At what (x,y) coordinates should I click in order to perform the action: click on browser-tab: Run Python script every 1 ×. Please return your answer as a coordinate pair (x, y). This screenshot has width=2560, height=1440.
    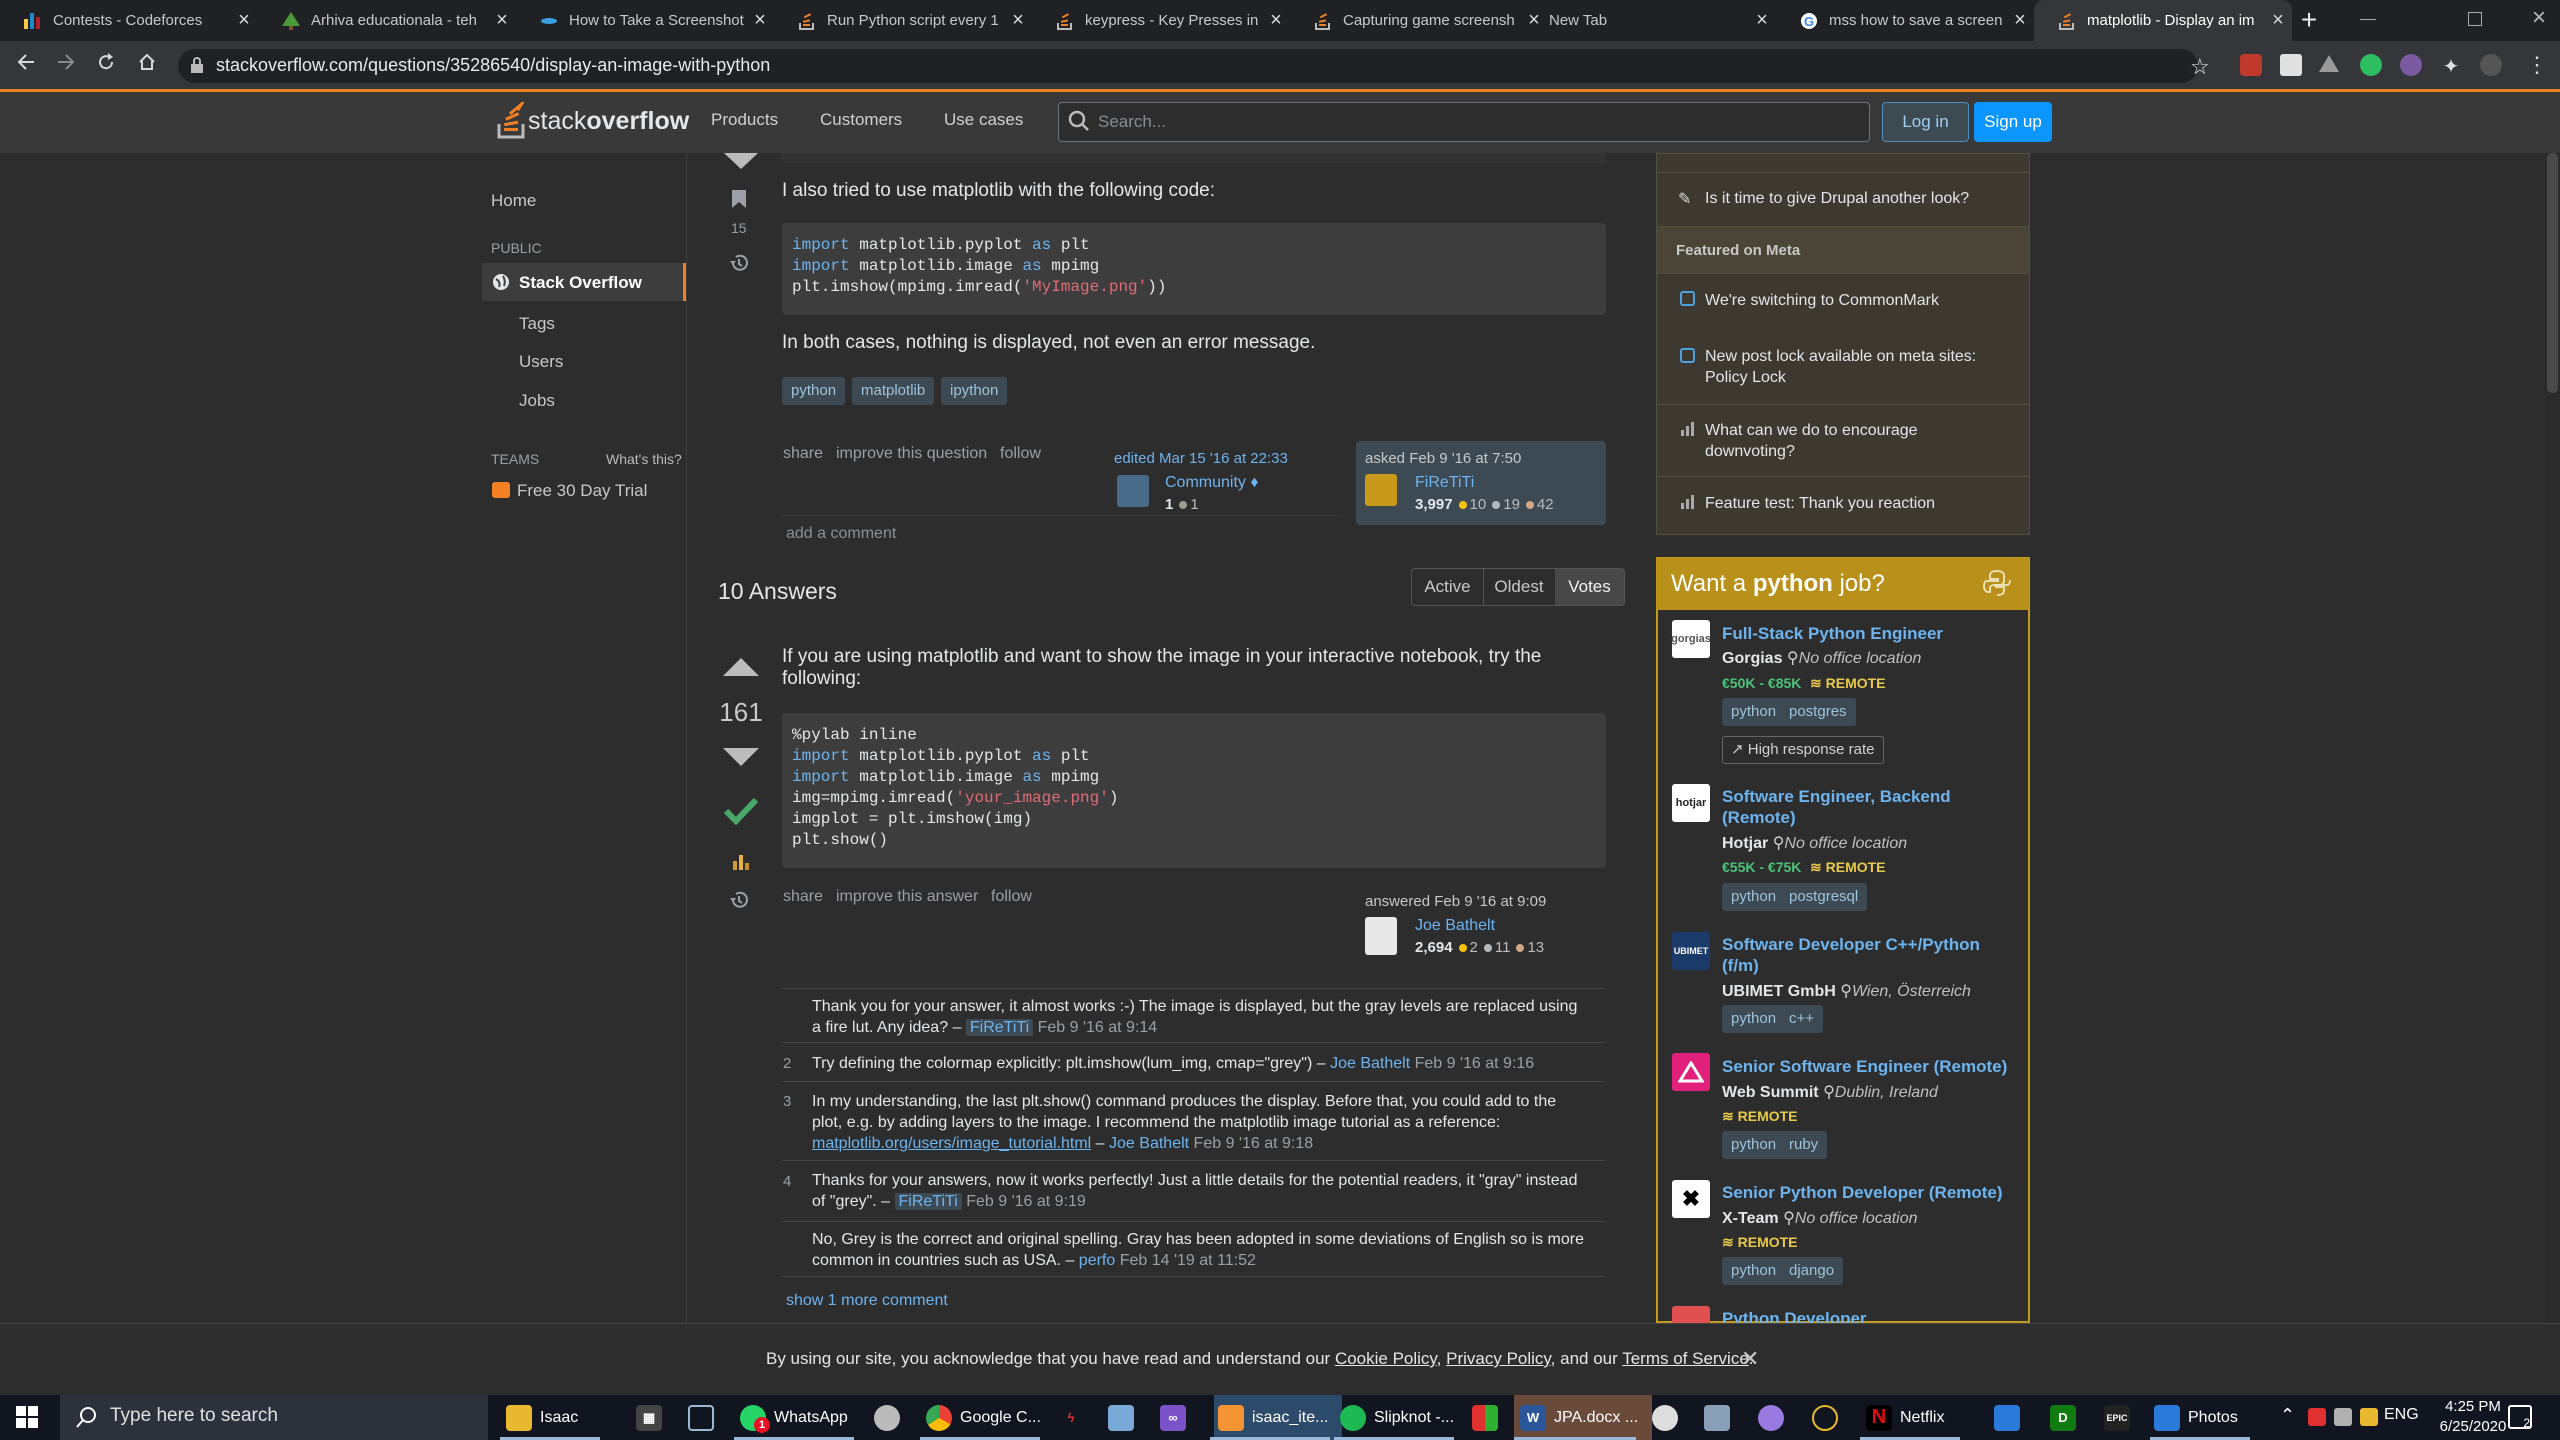
    Looking at the image, I should click on (903, 20).